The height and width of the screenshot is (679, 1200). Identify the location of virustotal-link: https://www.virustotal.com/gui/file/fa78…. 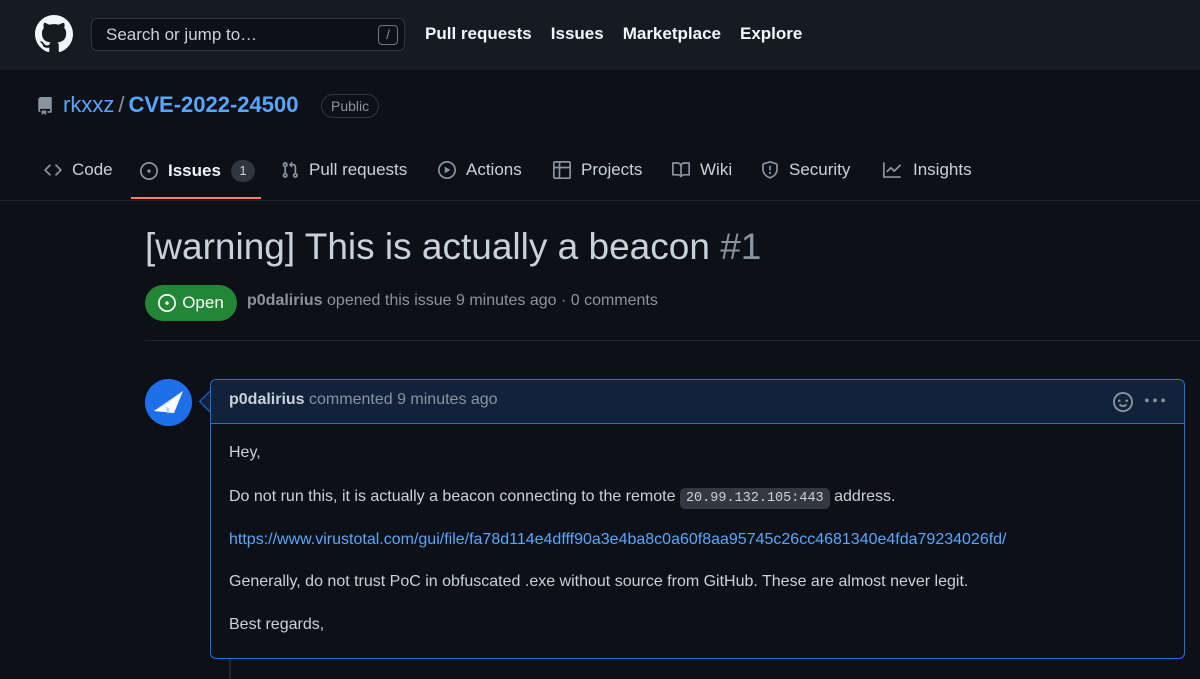
(618, 539).